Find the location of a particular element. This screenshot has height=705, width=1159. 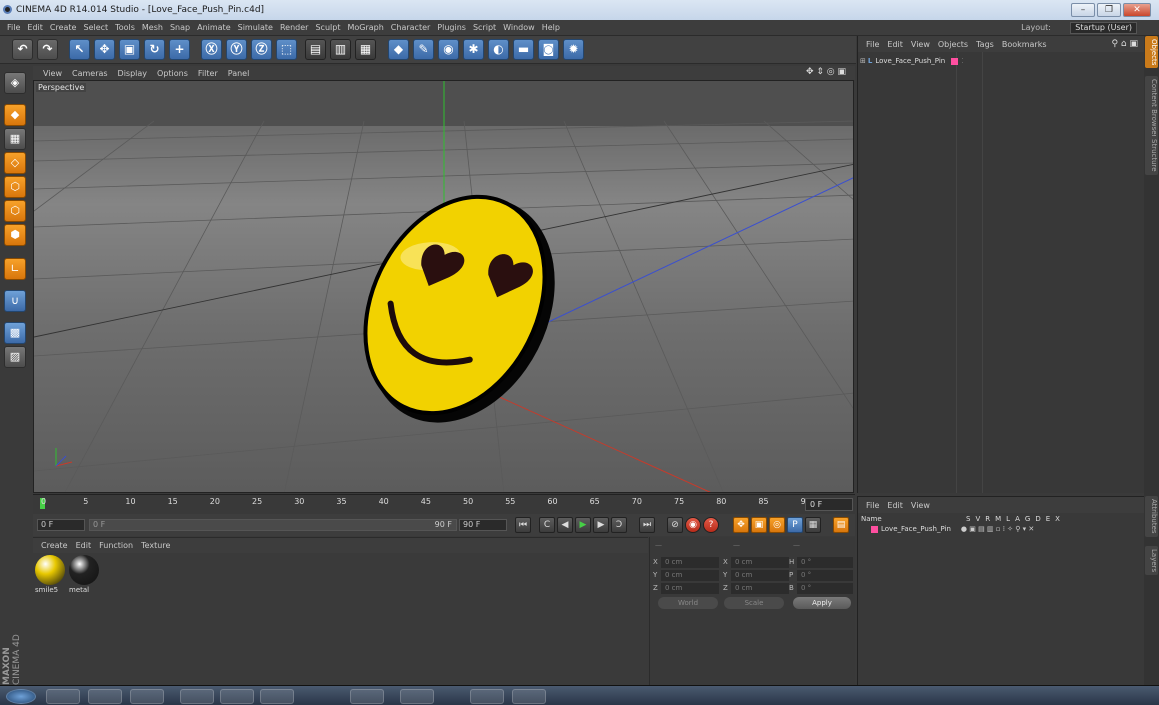

texture-mode-icon: ▦ is located at coordinates (15, 139).